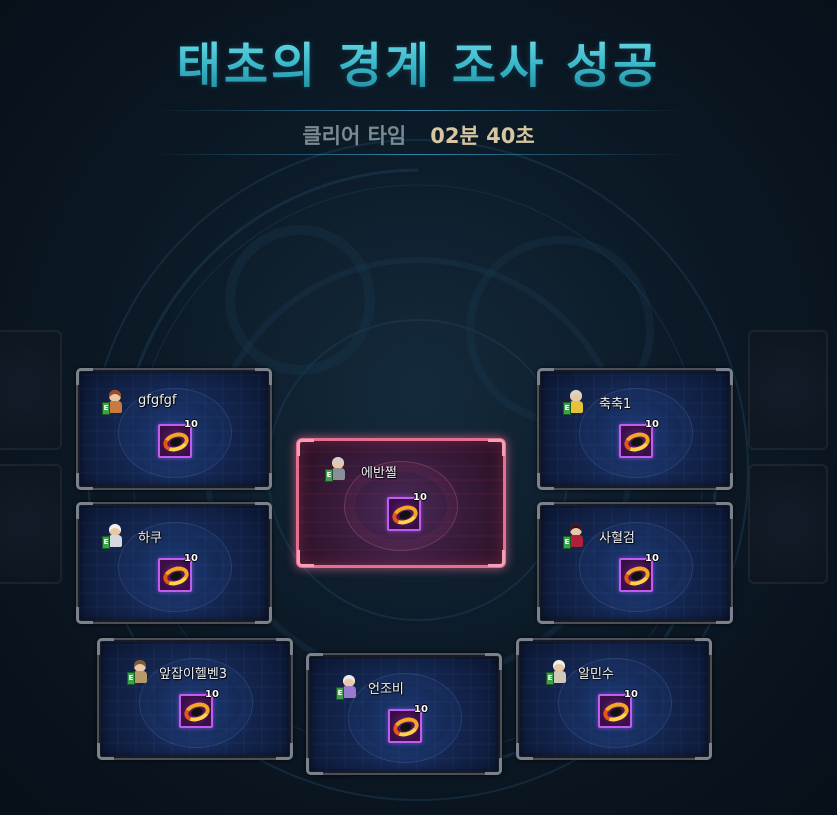  I want to click on character-name: 에반쩔, so click(379, 473).